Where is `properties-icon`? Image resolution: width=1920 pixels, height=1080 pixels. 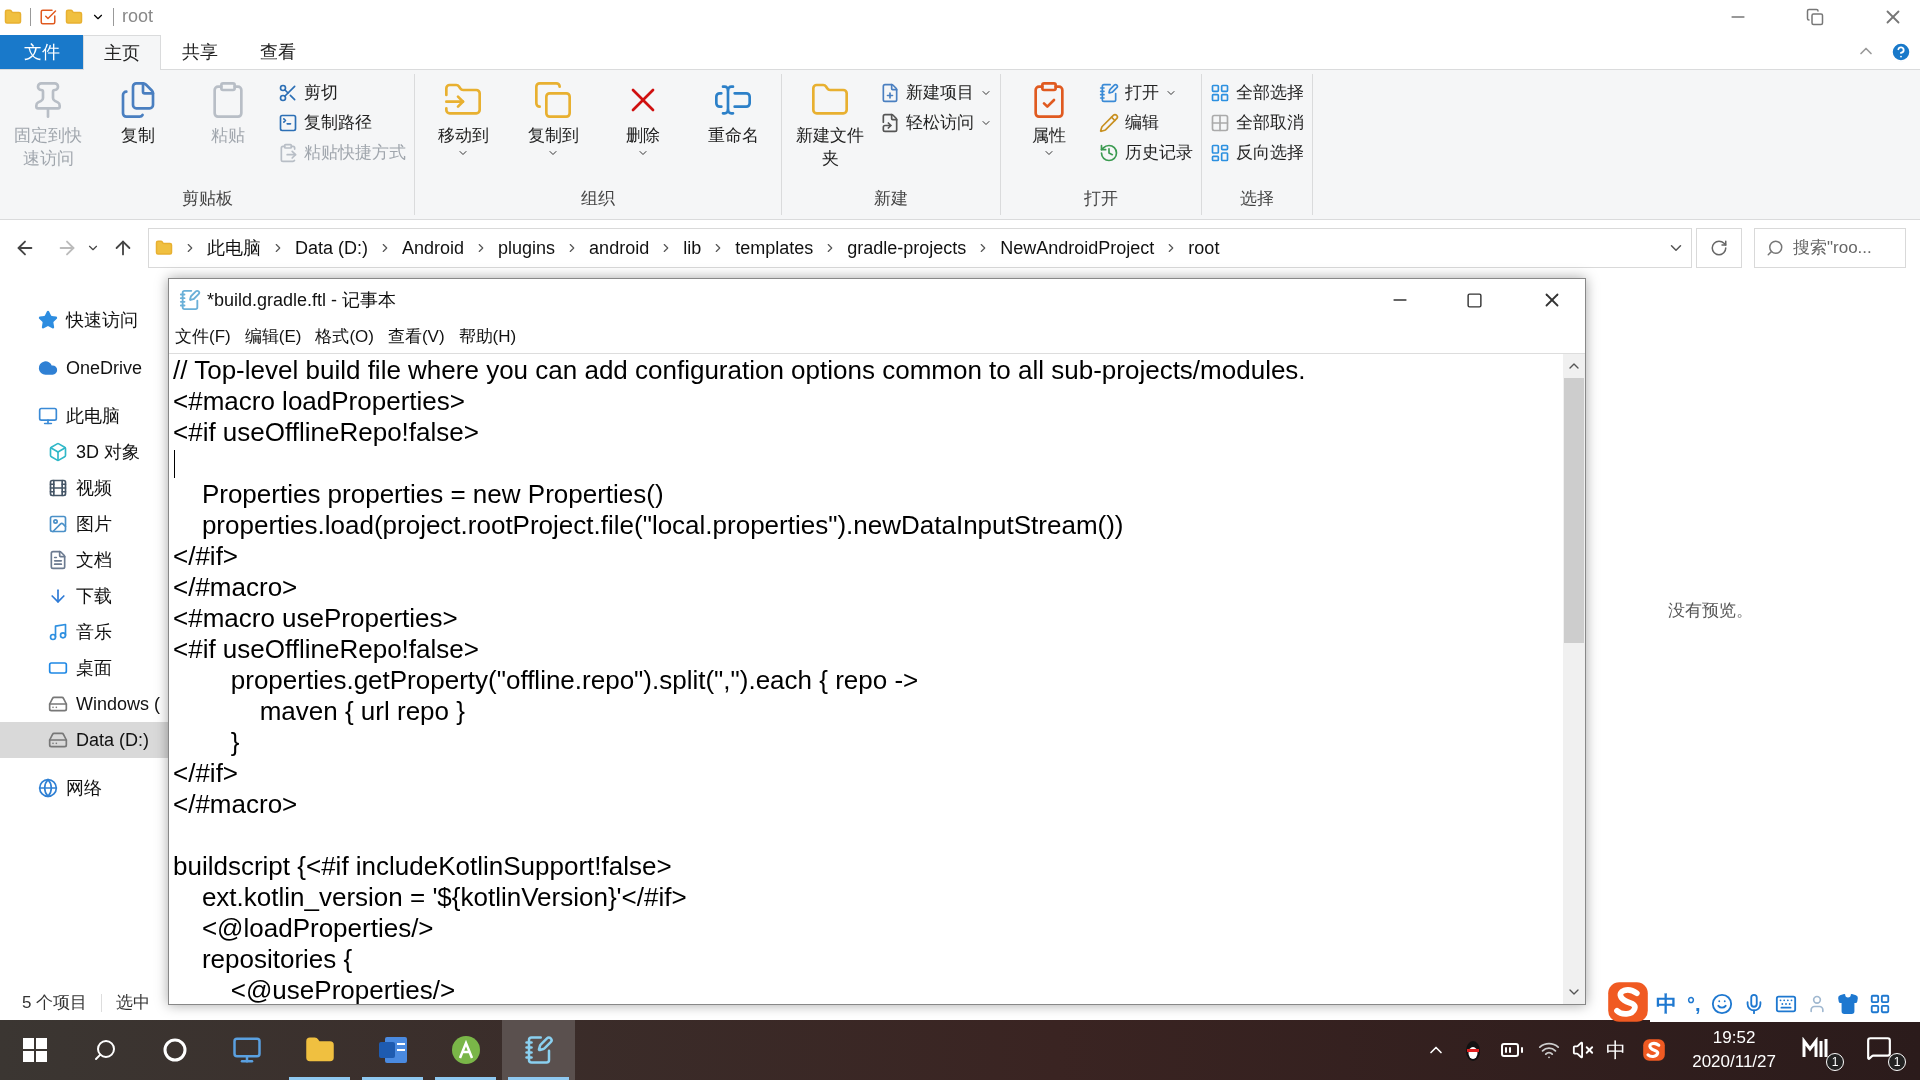 properties-icon is located at coordinates (48, 16).